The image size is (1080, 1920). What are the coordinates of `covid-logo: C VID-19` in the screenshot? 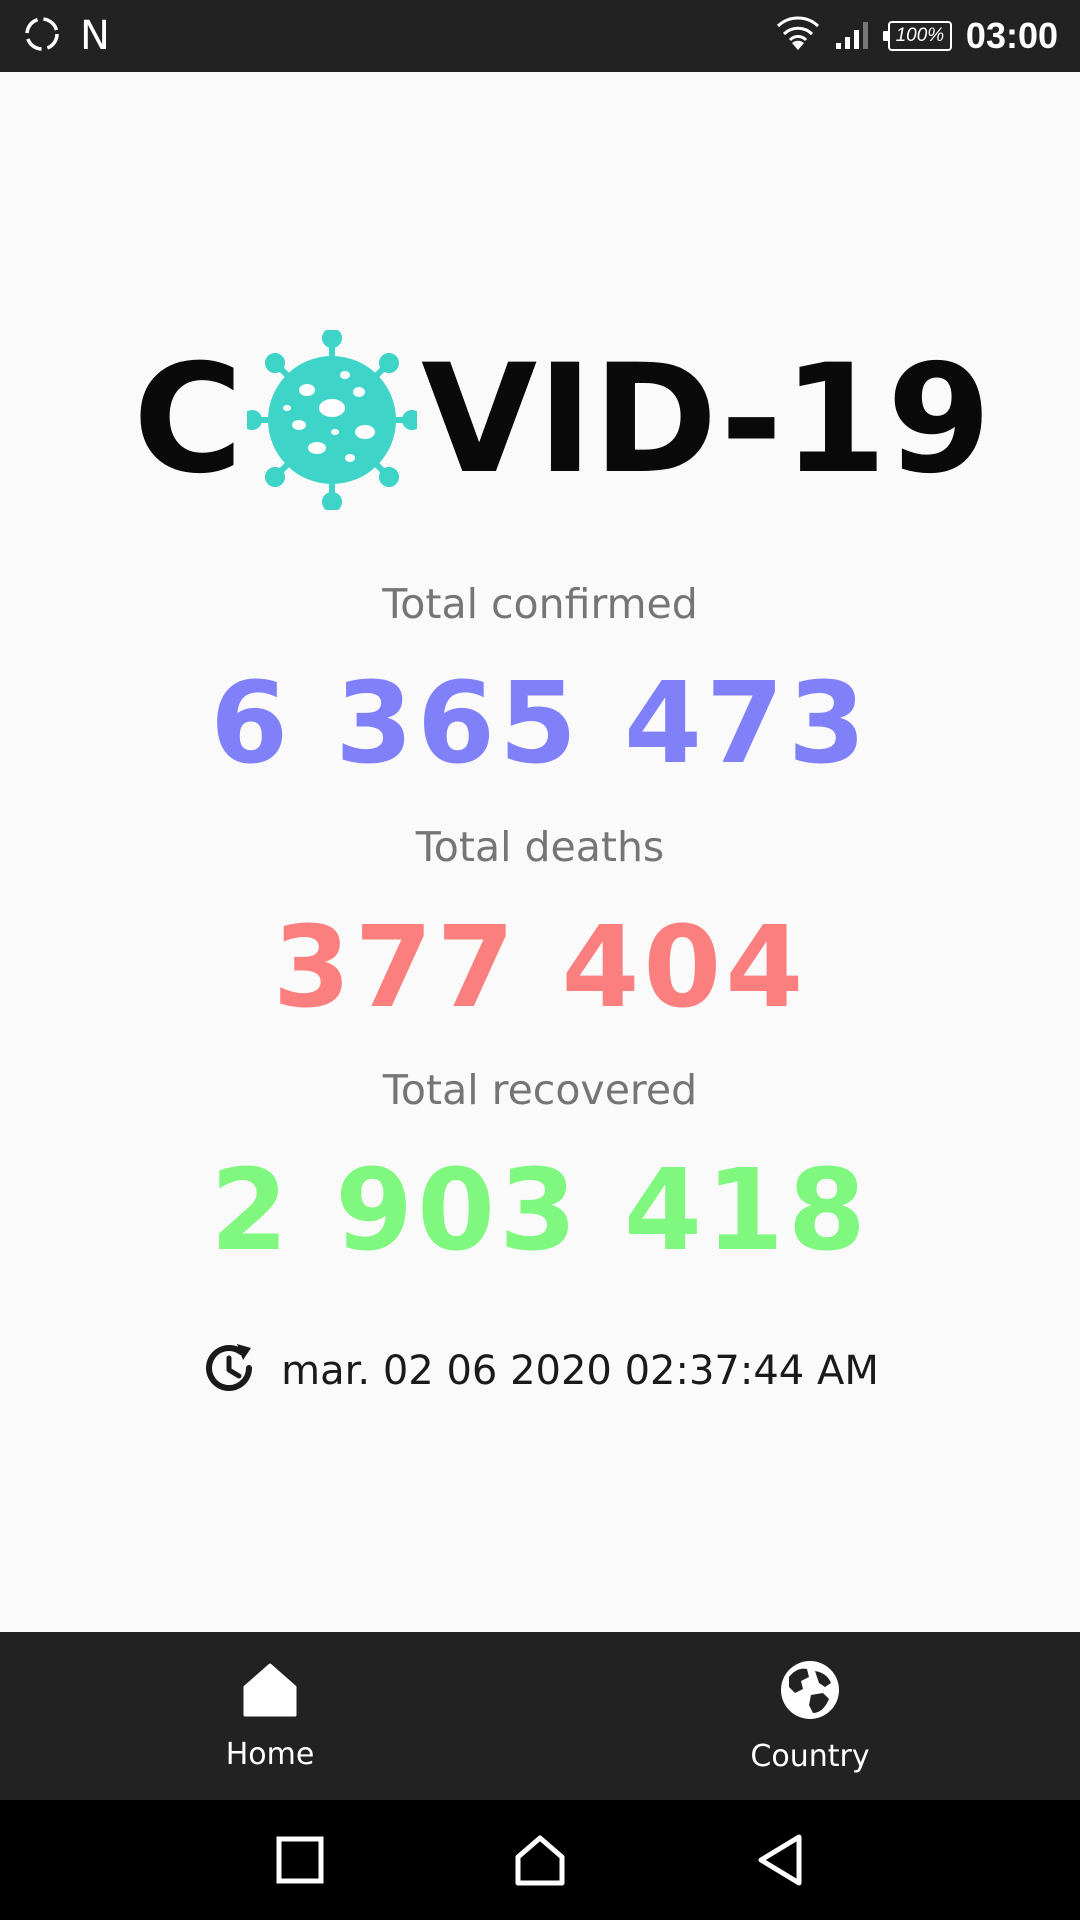 It's located at (562, 420).